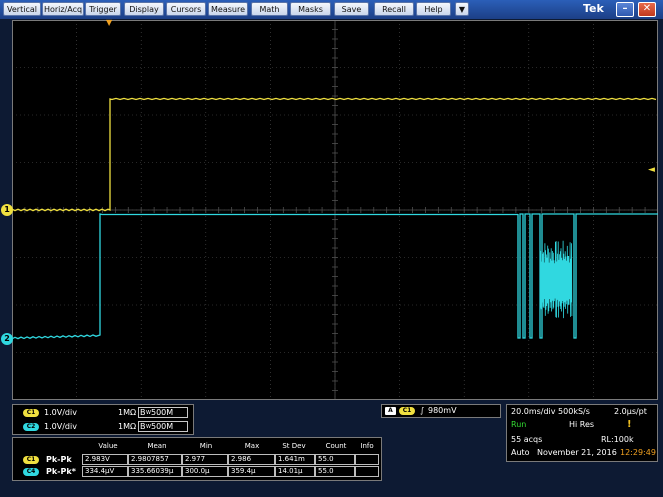 Image resolution: width=663 pixels, height=497 pixels. I want to click on meas2-name: Pk-Pk*, so click(61, 471).